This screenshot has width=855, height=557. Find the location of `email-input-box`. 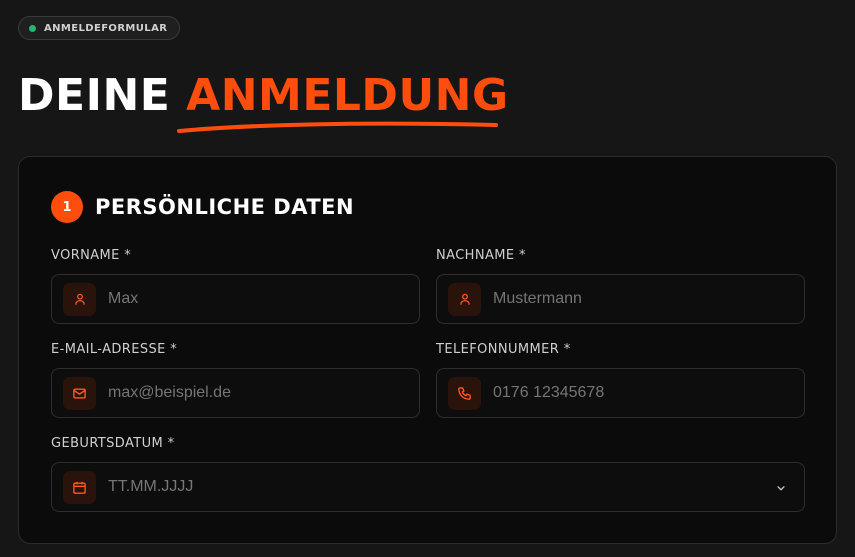

email-input-box is located at coordinates (235, 393).